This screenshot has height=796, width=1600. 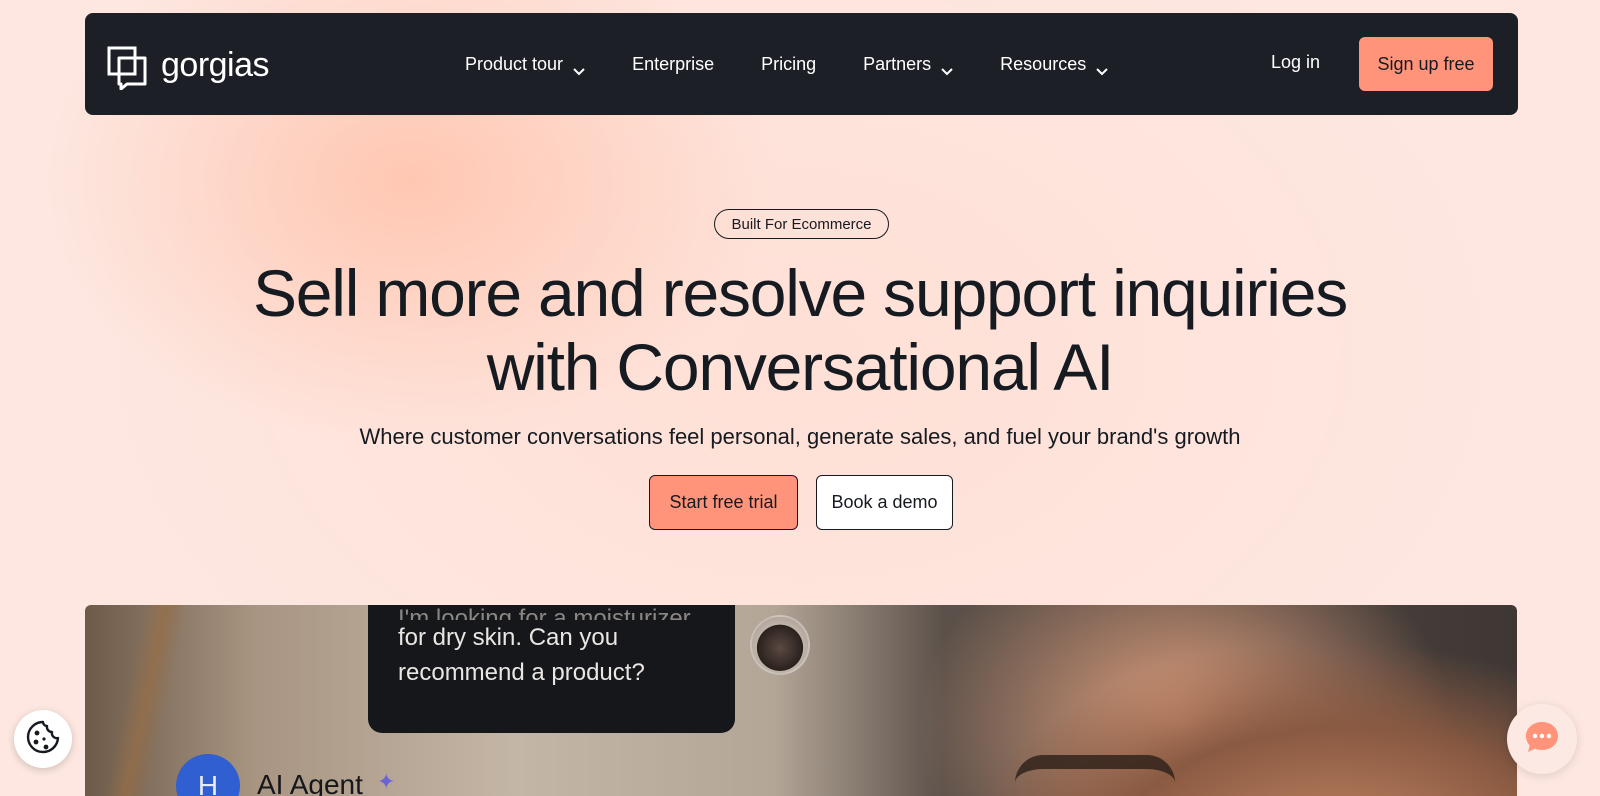 I want to click on gorgias-logo-icon, so click(x=127, y=68).